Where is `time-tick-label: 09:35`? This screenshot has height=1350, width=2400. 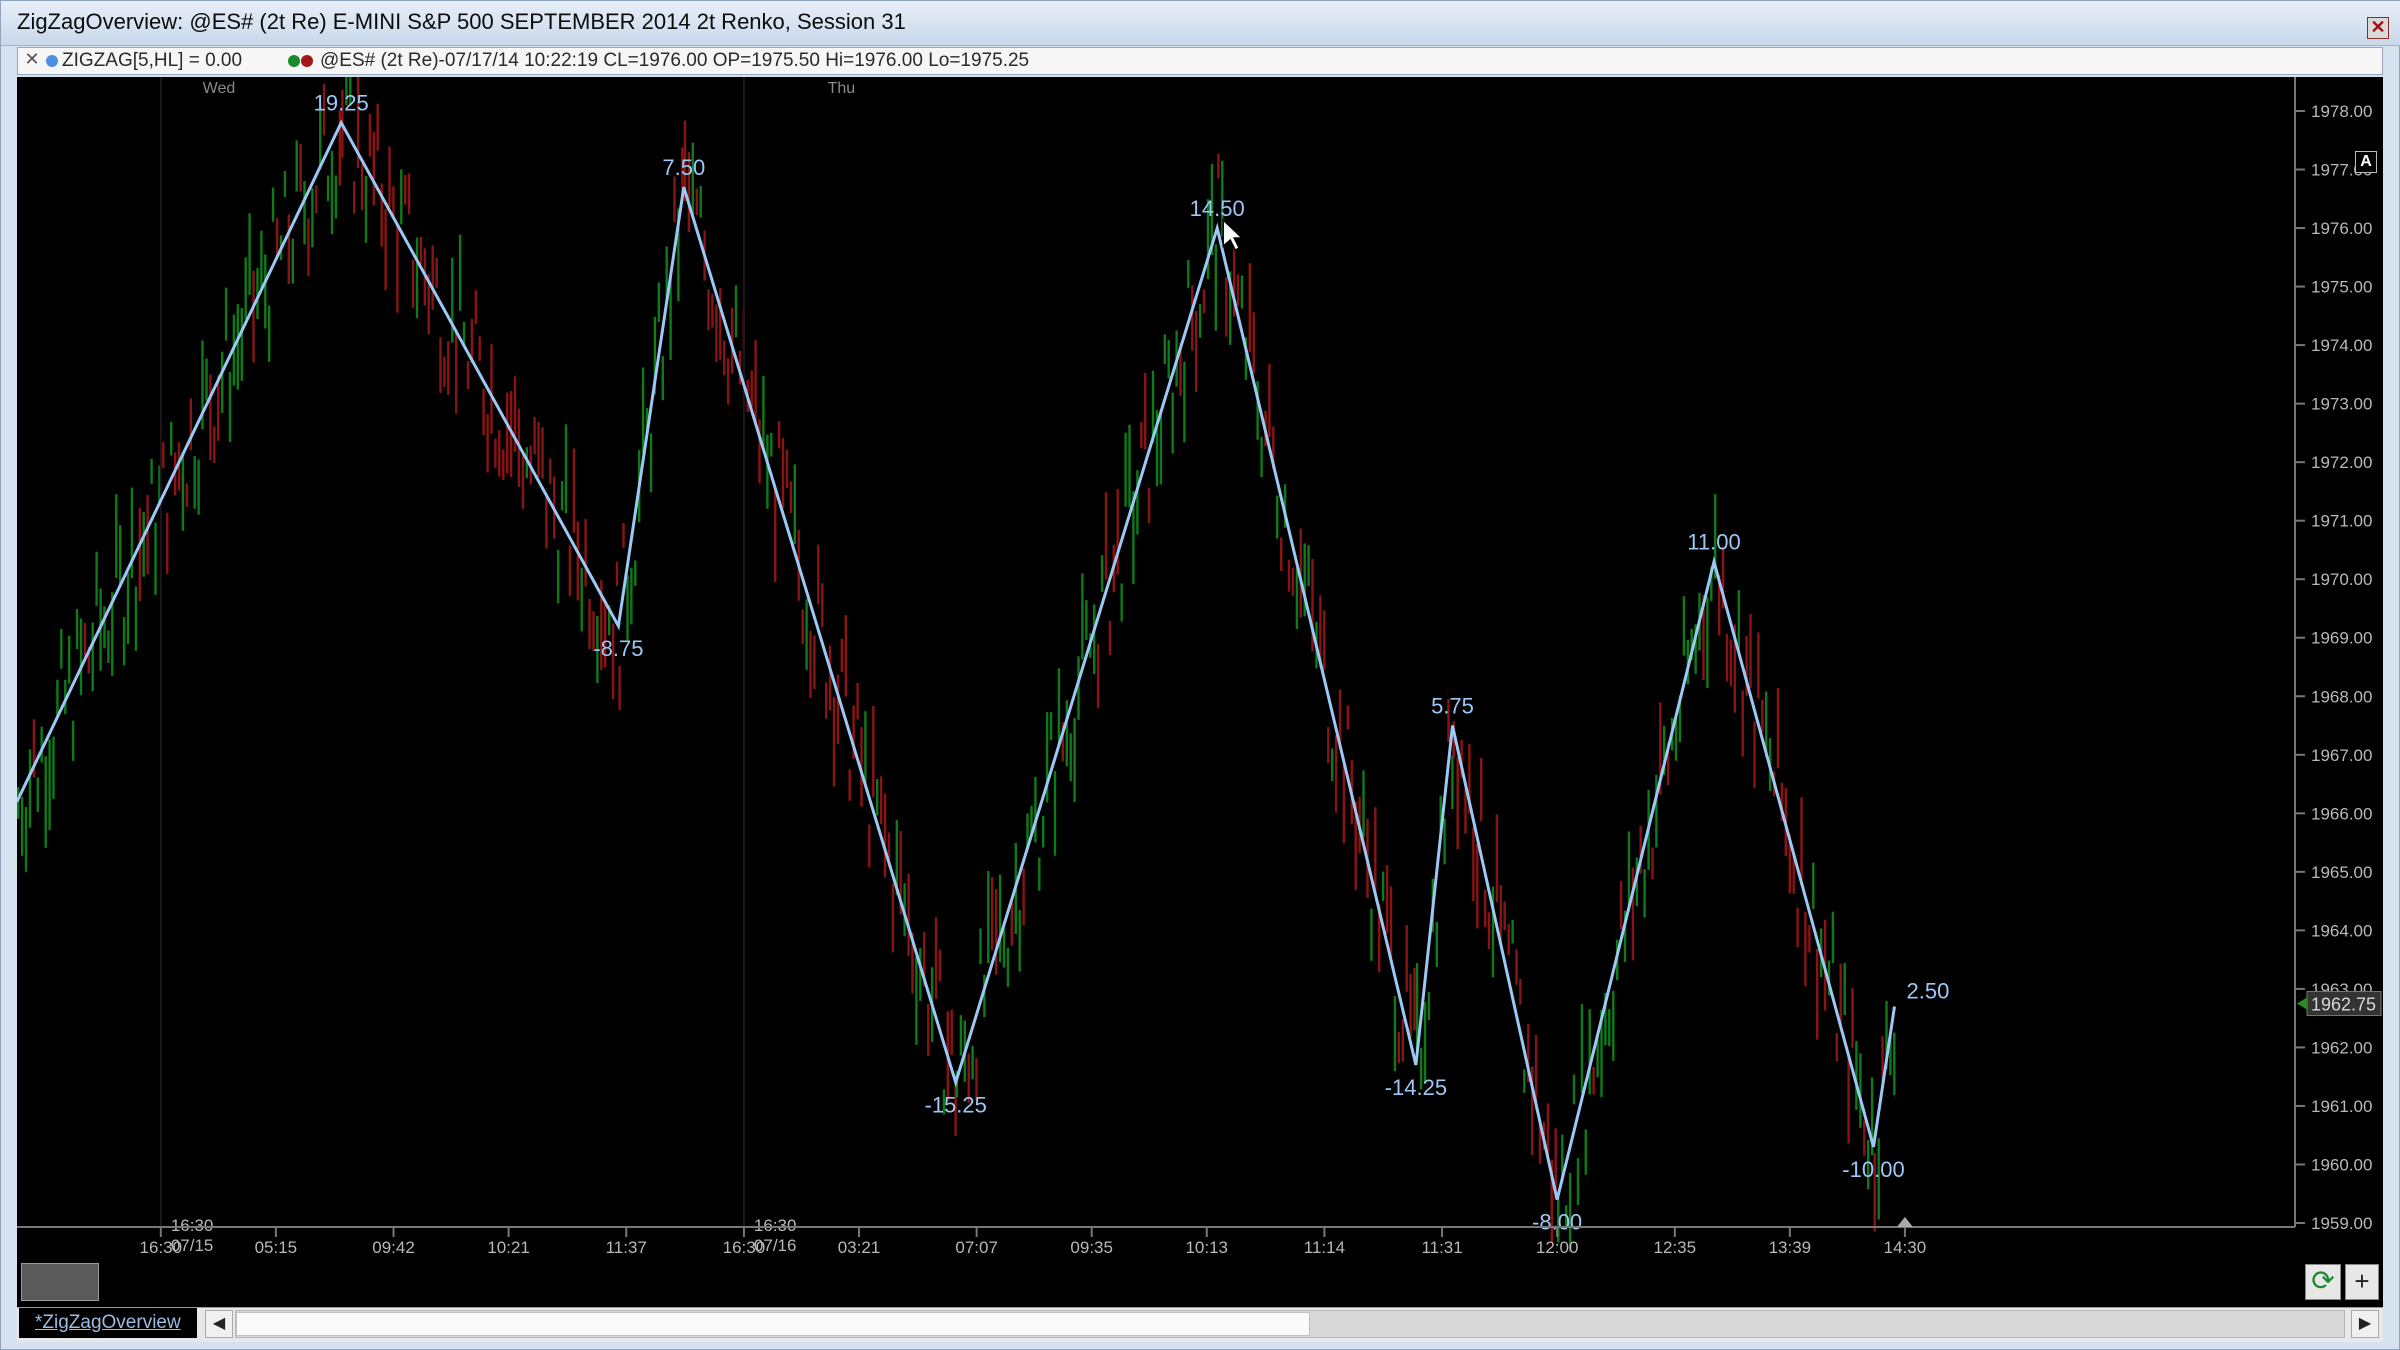
time-tick-label: 09:35 is located at coordinates (1091, 1247).